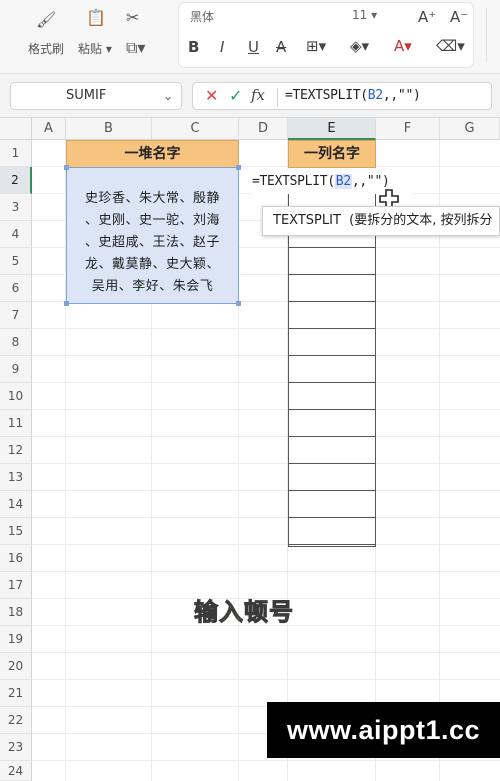 This screenshot has height=781, width=500. What do you see at coordinates (195, 129) in the screenshot?
I see `column-header-c: C` at bounding box center [195, 129].